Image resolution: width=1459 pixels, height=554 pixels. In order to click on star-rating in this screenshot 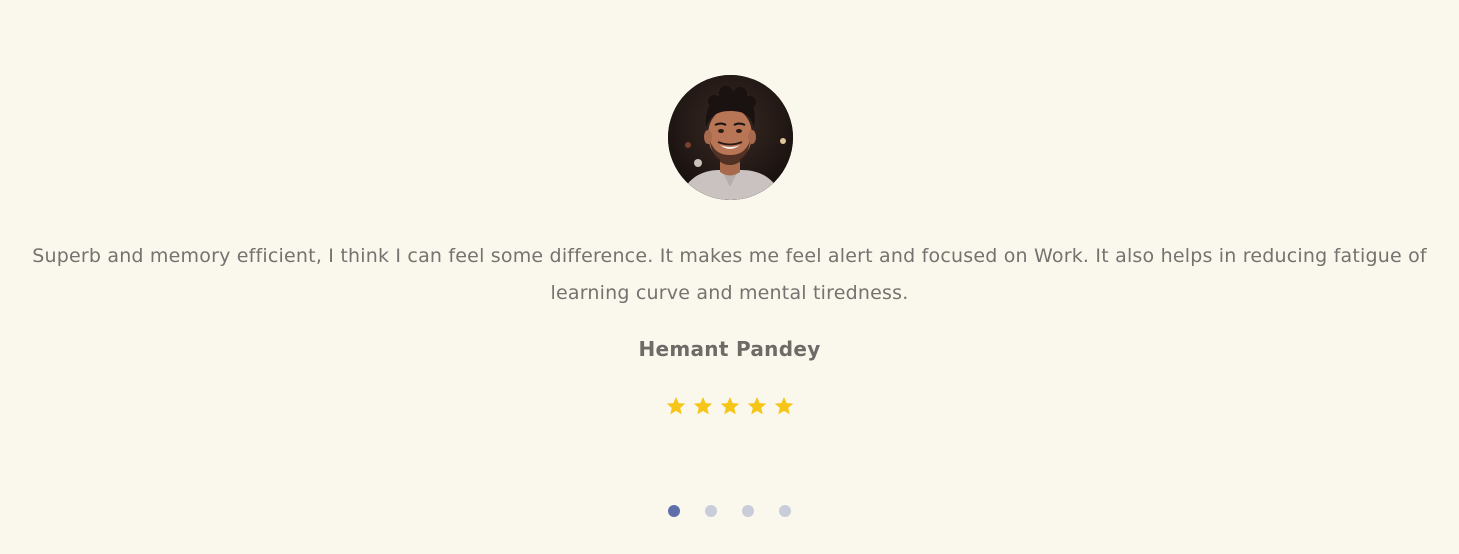, I will do `click(729, 406)`.